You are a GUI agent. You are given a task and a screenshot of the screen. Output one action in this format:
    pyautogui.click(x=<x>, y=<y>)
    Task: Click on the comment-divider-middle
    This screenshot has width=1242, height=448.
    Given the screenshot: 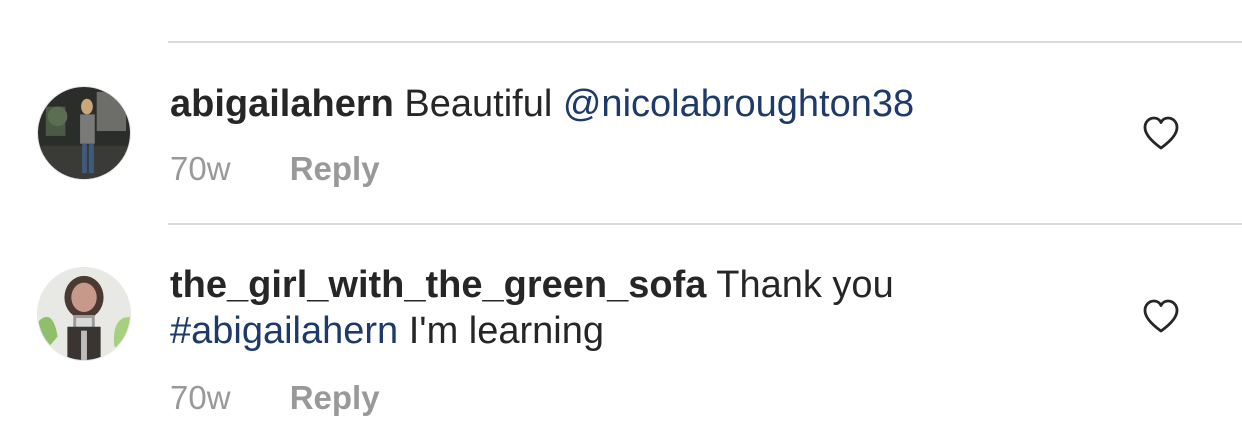 What is the action you would take?
    pyautogui.click(x=705, y=224)
    